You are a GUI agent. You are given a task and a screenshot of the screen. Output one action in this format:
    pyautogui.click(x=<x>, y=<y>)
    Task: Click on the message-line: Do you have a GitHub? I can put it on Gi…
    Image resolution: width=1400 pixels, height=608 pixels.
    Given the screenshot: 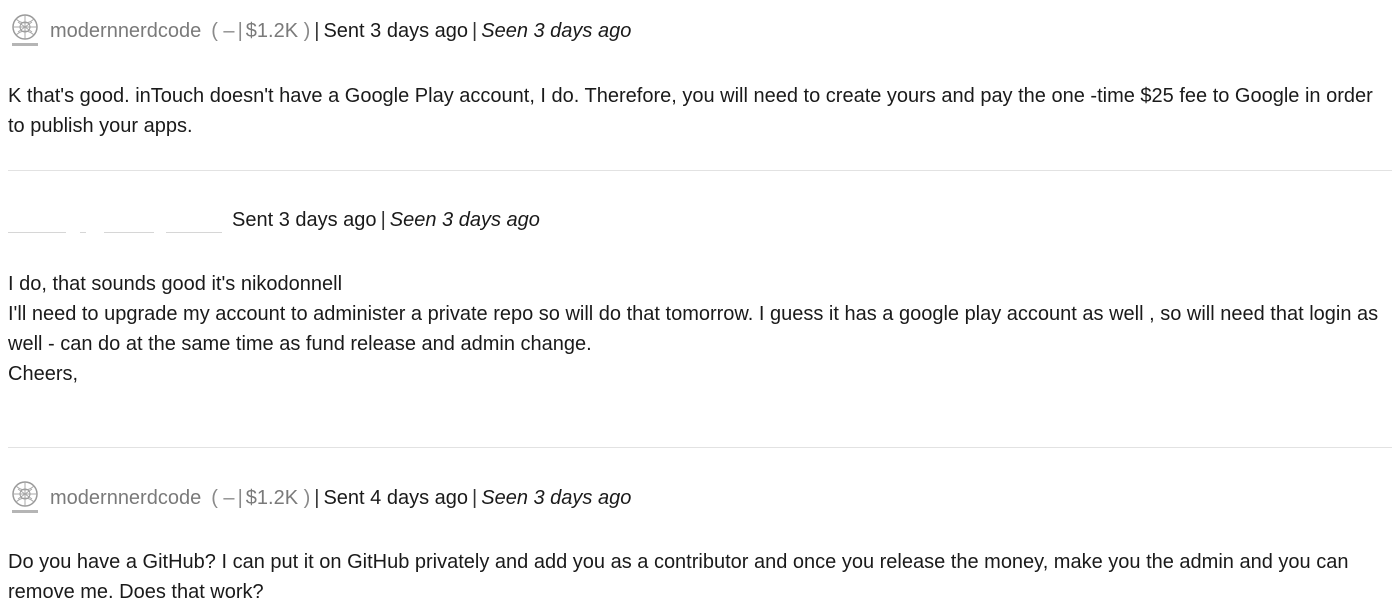 What is the action you would take?
    pyautogui.click(x=678, y=562)
    